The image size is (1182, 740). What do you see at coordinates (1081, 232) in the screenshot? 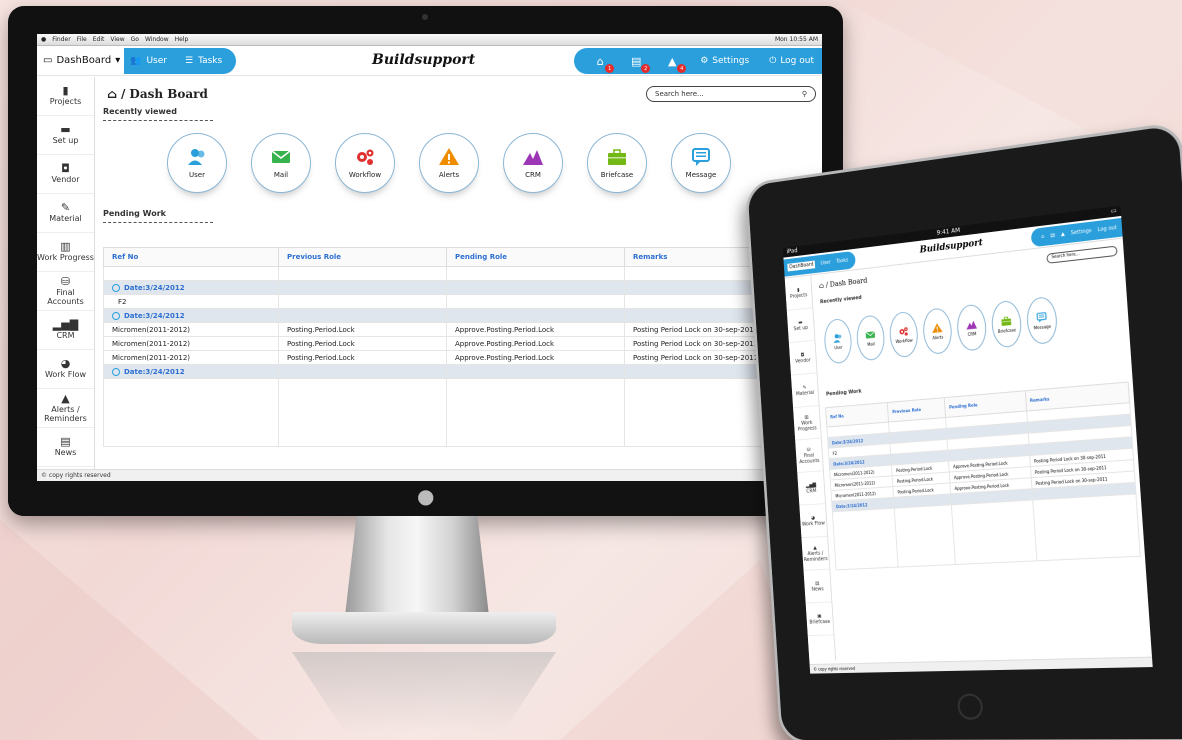
I see `tablet-settings-button: Settings` at bounding box center [1081, 232].